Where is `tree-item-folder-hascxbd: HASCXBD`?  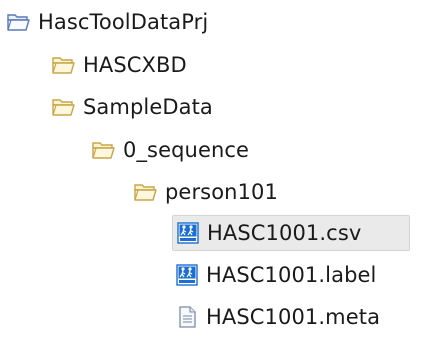 tree-item-folder-hascxbd: HASCXBD is located at coordinates (119, 65).